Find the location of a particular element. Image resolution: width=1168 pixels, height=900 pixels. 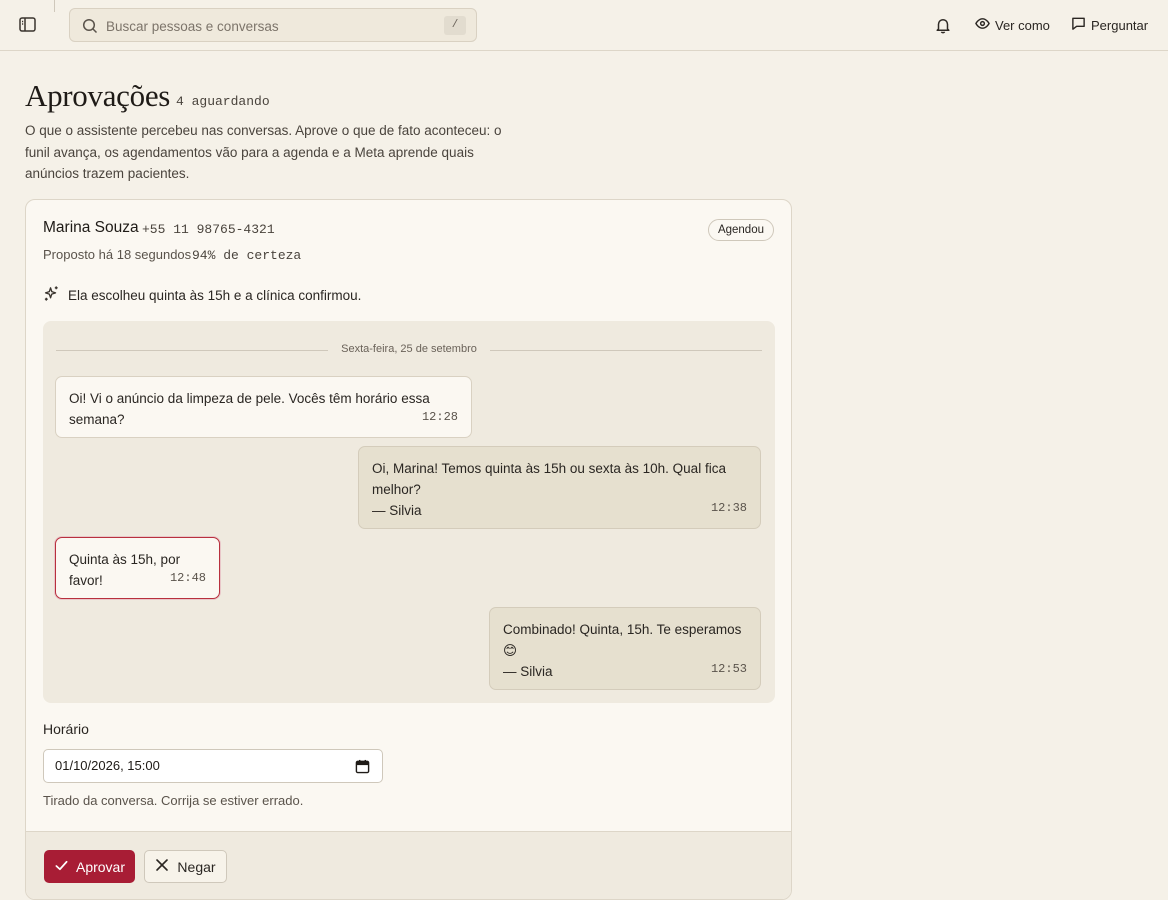

calendar-icon is located at coordinates (362, 766).